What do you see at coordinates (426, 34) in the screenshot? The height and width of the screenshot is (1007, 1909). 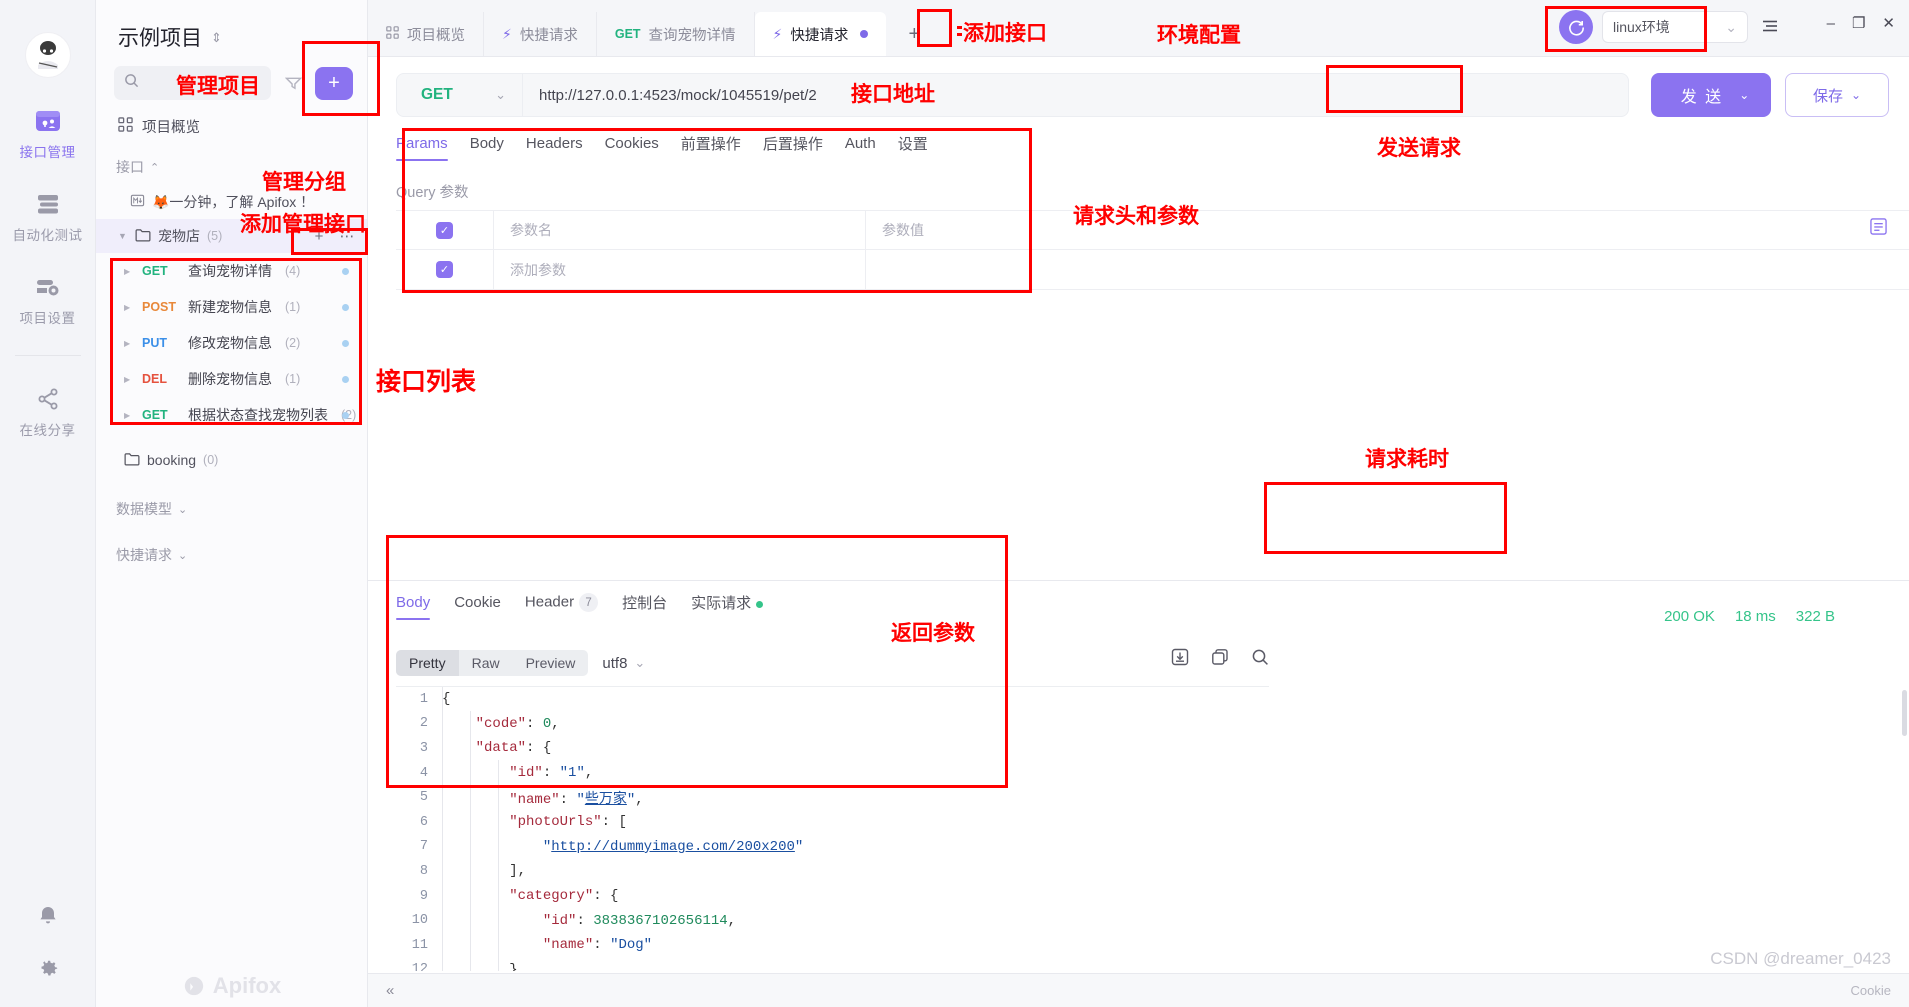 I see `tab-project-overview: 项目概览` at bounding box center [426, 34].